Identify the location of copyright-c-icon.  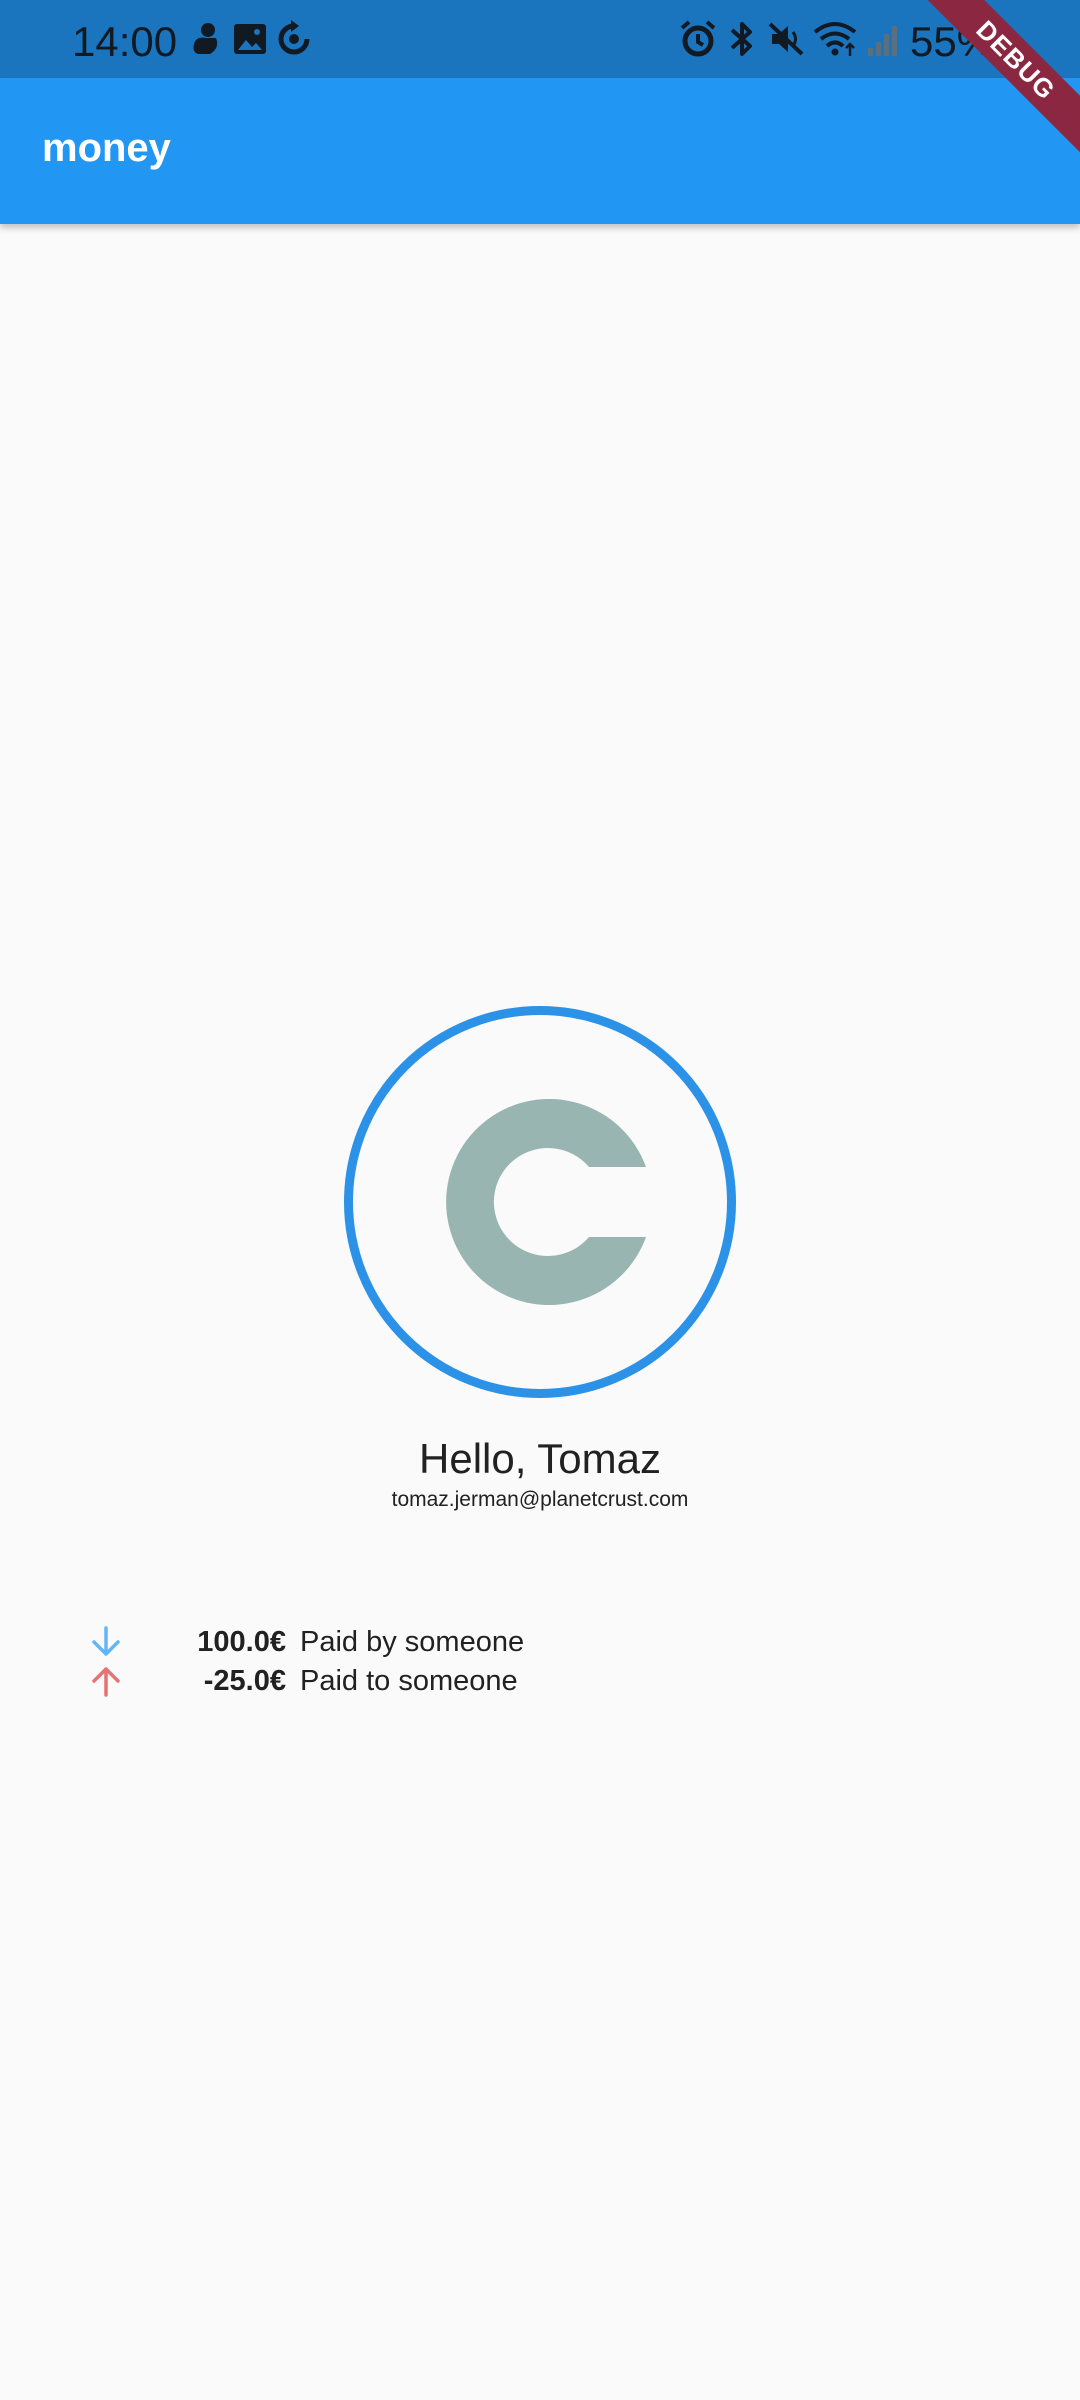
(546, 1202).